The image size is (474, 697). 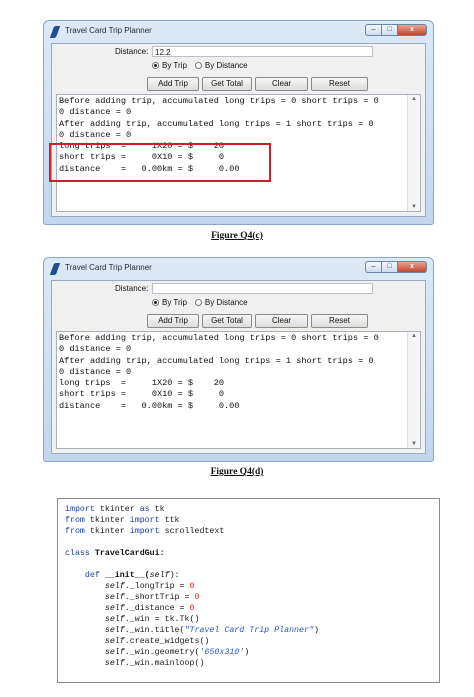 I want to click on code-line: from tkinter import scrolledtext, so click(x=145, y=531).